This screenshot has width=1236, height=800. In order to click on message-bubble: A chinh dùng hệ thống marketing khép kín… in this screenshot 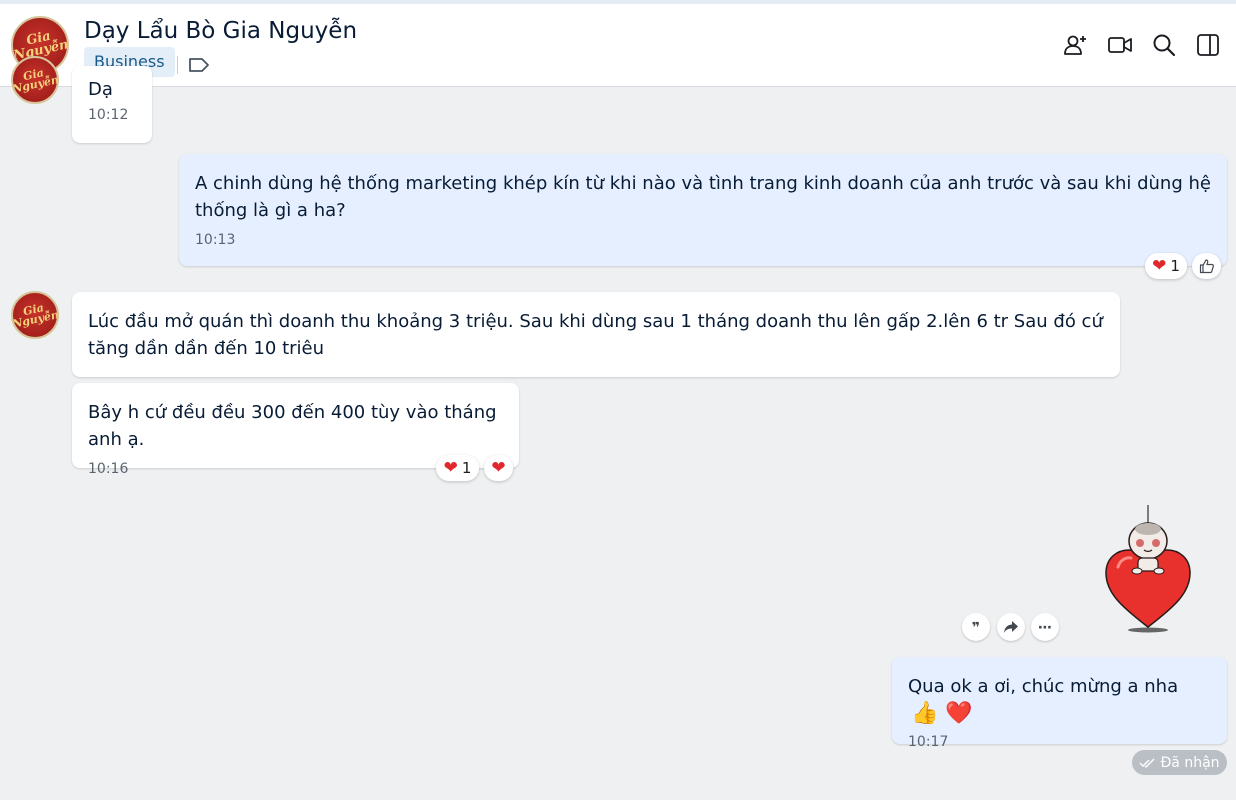, I will do `click(703, 210)`.